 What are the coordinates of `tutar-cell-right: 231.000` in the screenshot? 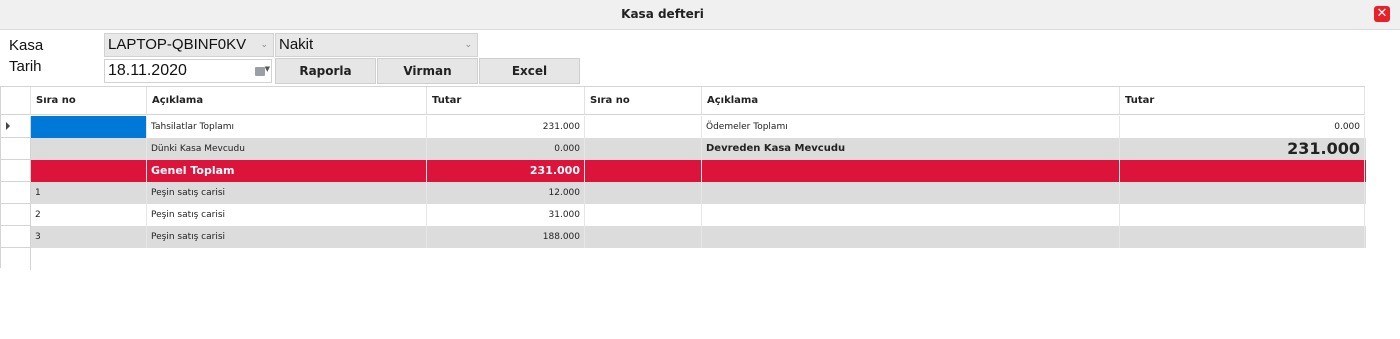 It's located at (1242, 149).